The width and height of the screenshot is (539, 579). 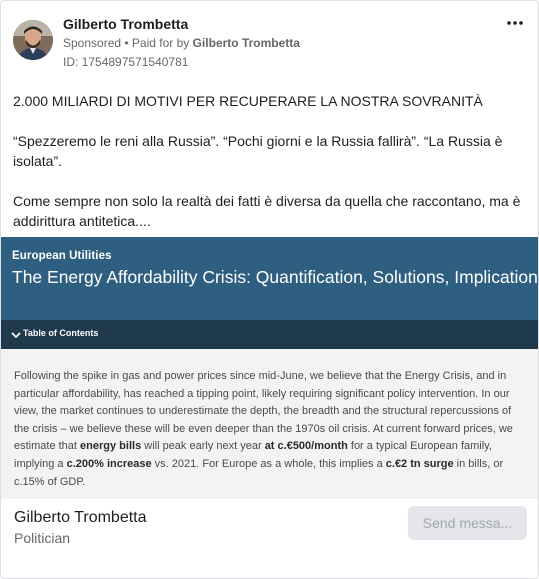 I want to click on footer-page-category: Politician, so click(x=42, y=538).